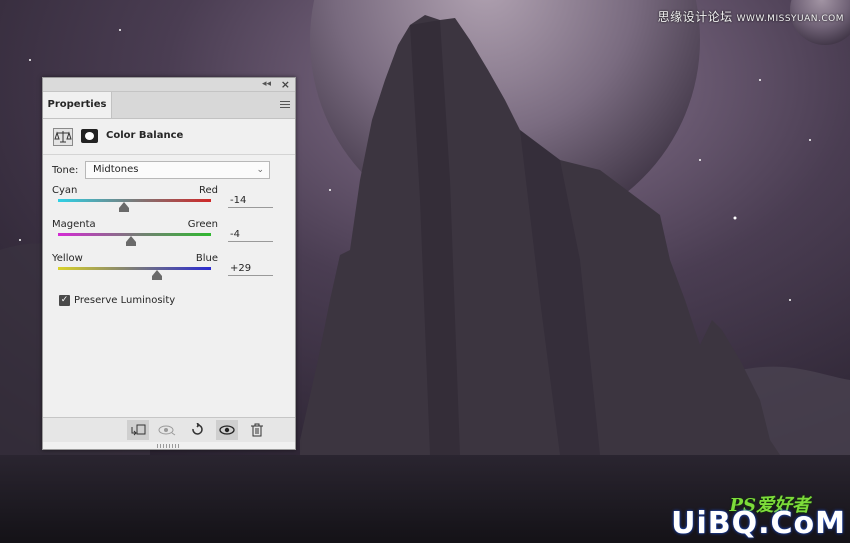 The image size is (850, 543). I want to click on slider-right-label: Green, so click(202, 224).